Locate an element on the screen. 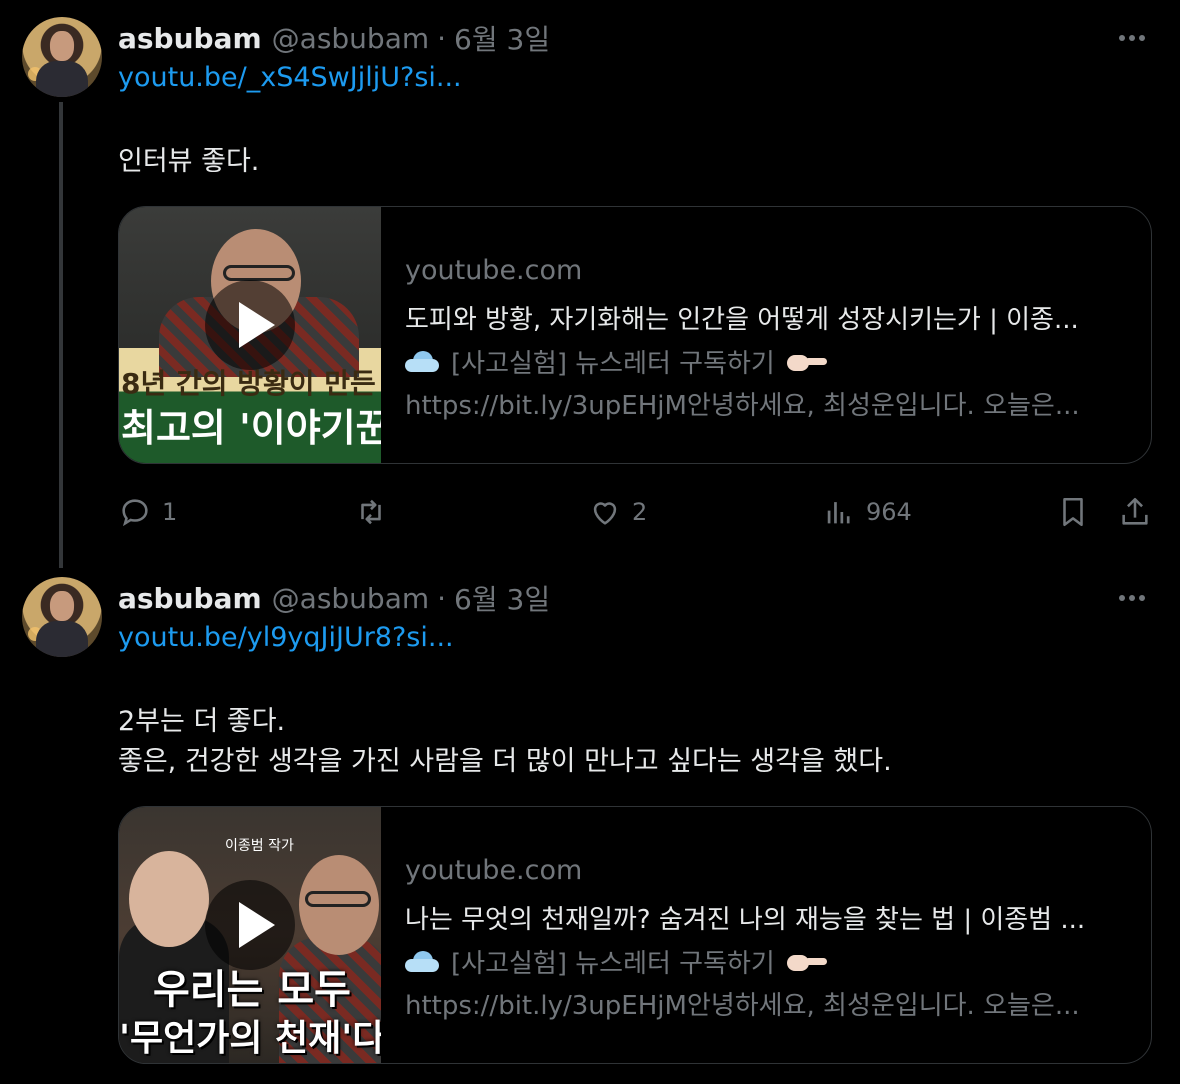  tweet-text-line: 인터뷰 좋다. is located at coordinates (189, 161).